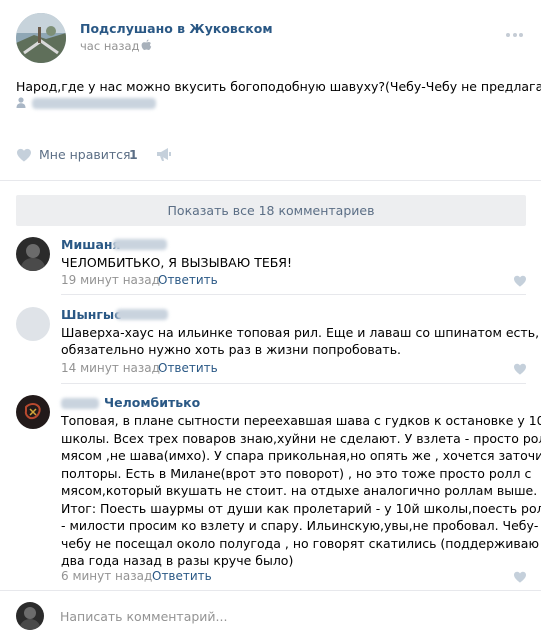 This screenshot has height=641, width=541. I want to click on more-icon, so click(516, 31).